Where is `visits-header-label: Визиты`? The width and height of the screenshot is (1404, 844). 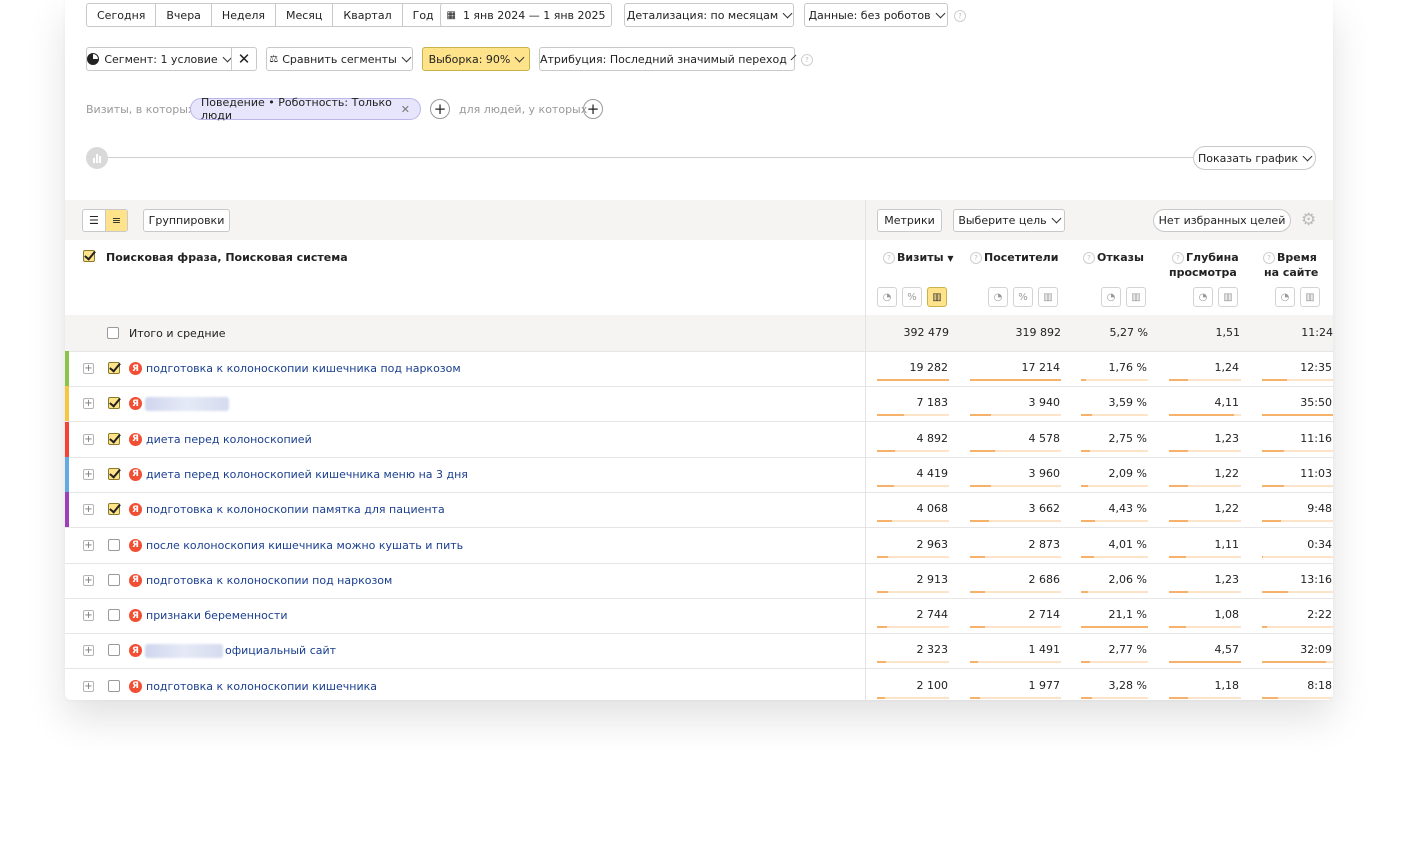 visits-header-label: Визиты is located at coordinates (920, 257).